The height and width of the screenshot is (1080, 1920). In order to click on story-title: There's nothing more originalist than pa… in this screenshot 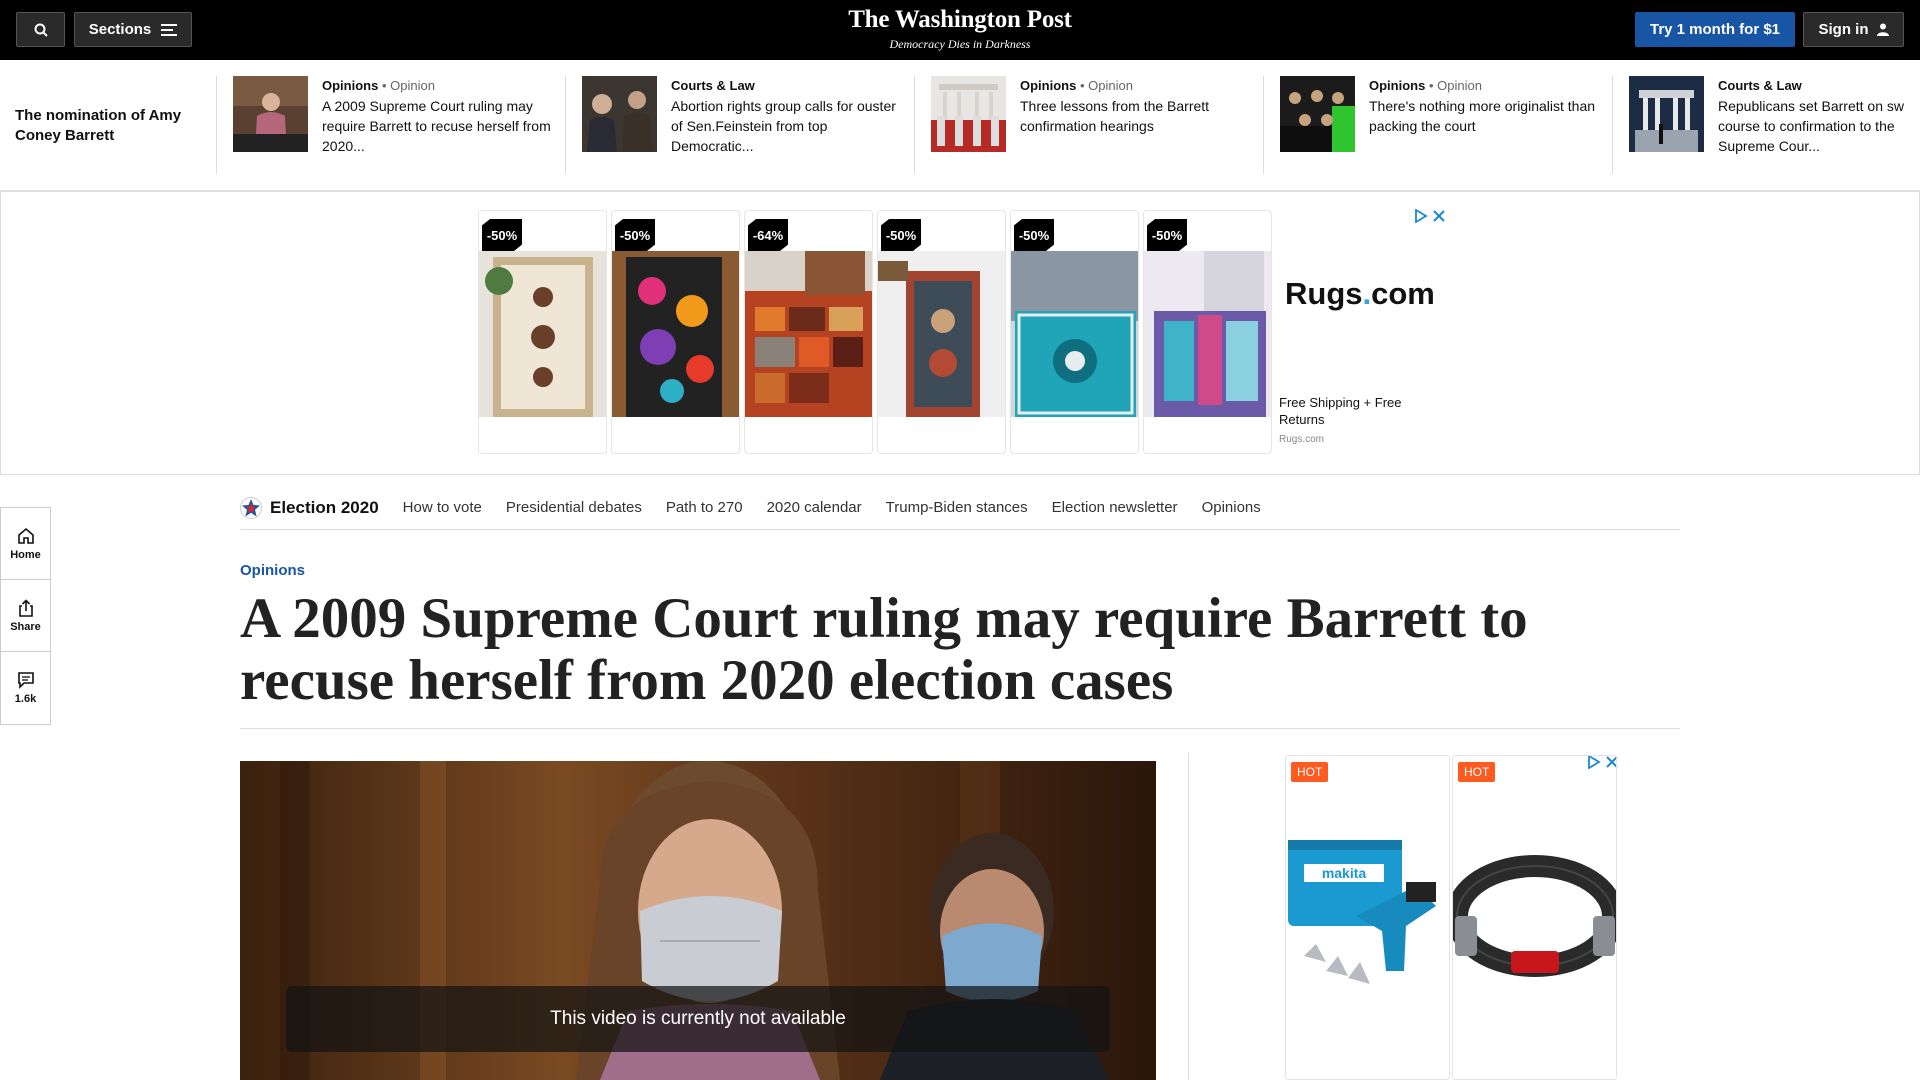, I will do `click(1483, 116)`.